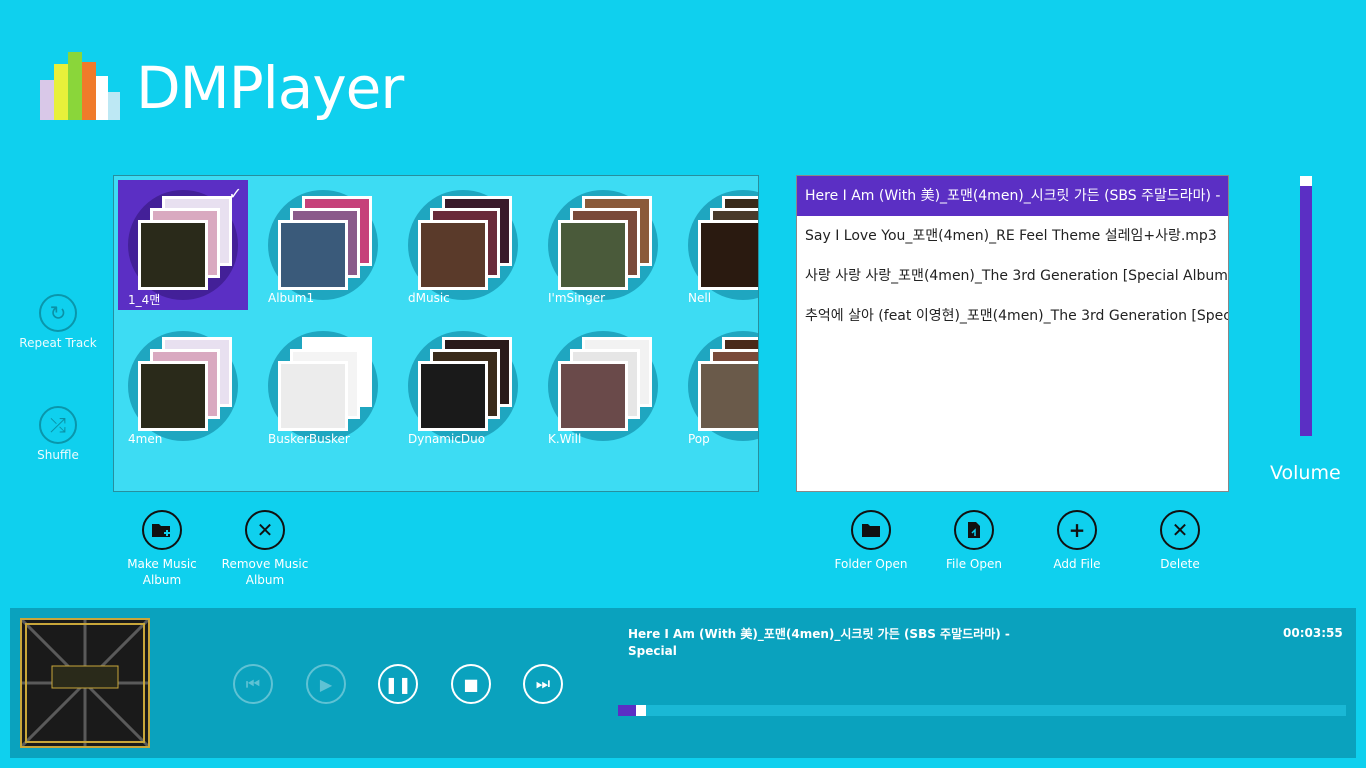 This screenshot has width=1366, height=768. I want to click on shuffle-button: ⤮ Shuffle, so click(58, 434).